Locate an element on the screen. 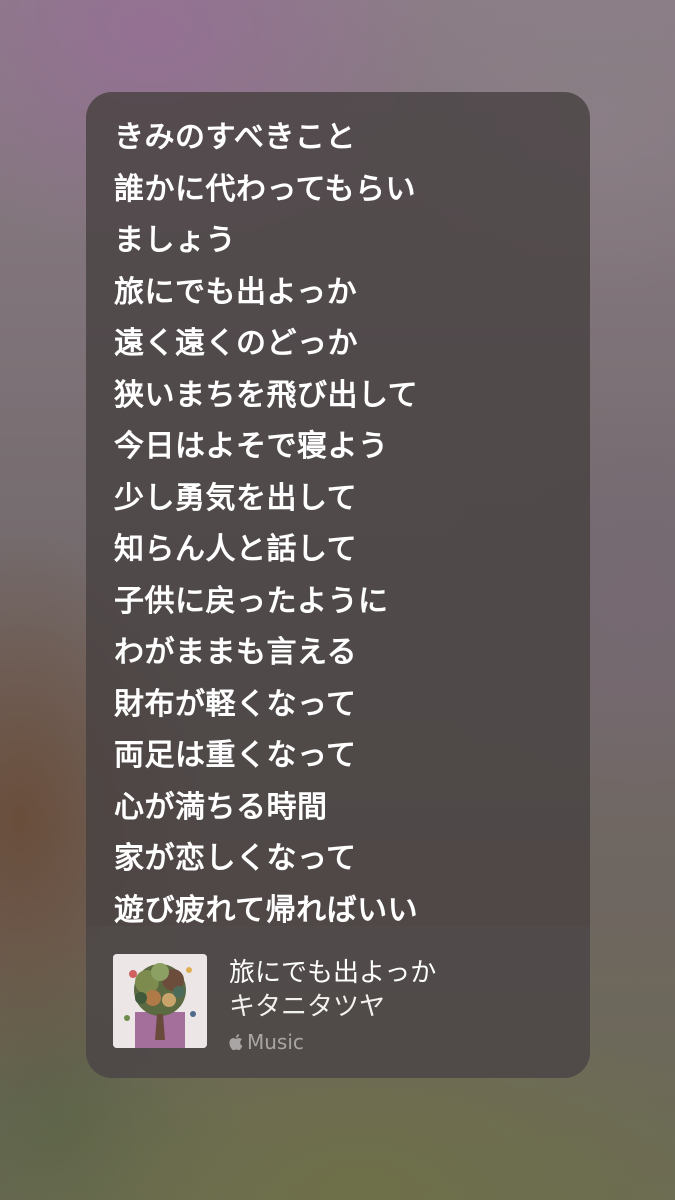 This screenshot has height=1200, width=675. apple-logo-icon is located at coordinates (236, 1042).